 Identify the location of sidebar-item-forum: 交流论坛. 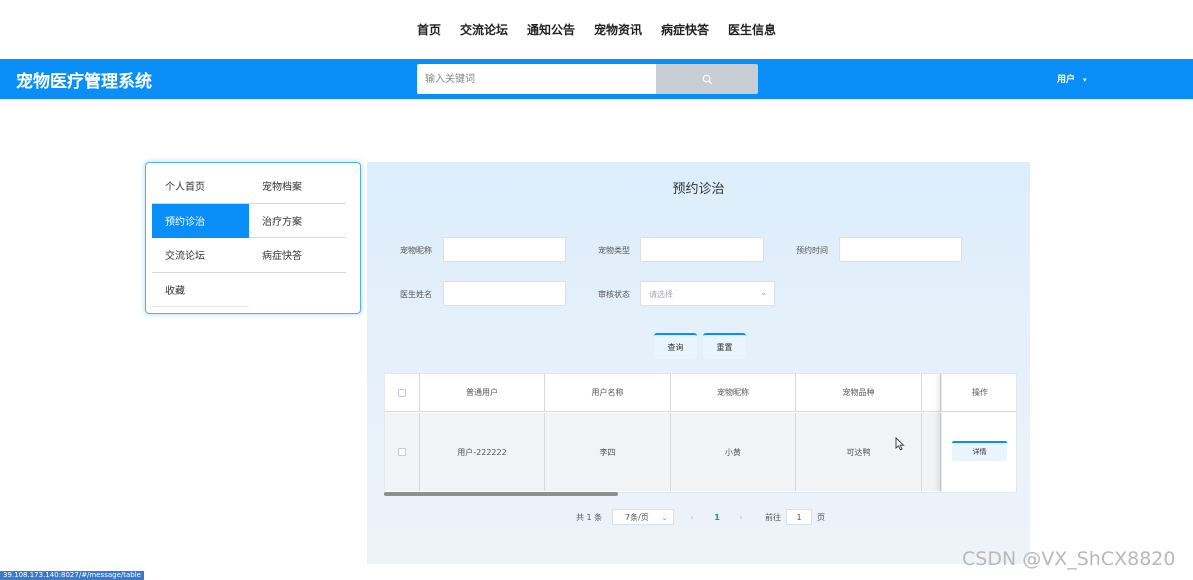
(200, 255).